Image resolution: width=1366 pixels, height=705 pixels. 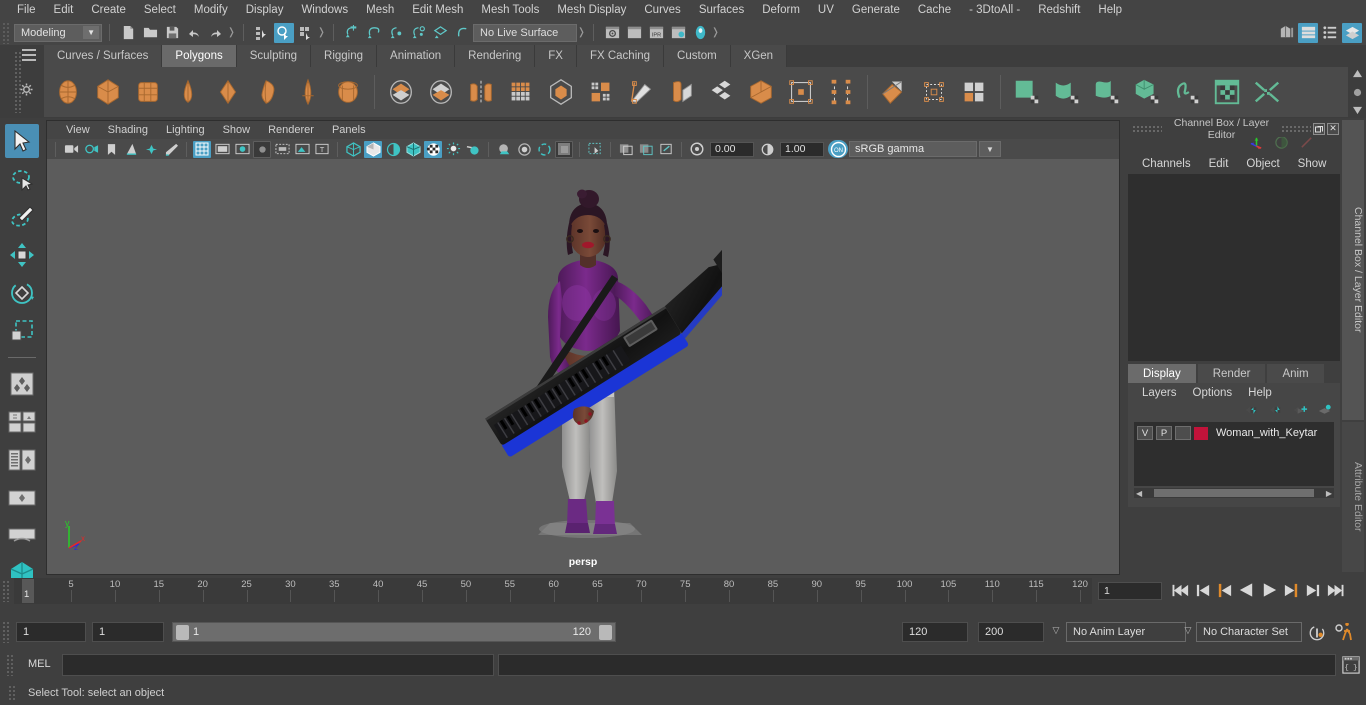 What do you see at coordinates (1183, 433) in the screenshot?
I see `layer-shading-toggle` at bounding box center [1183, 433].